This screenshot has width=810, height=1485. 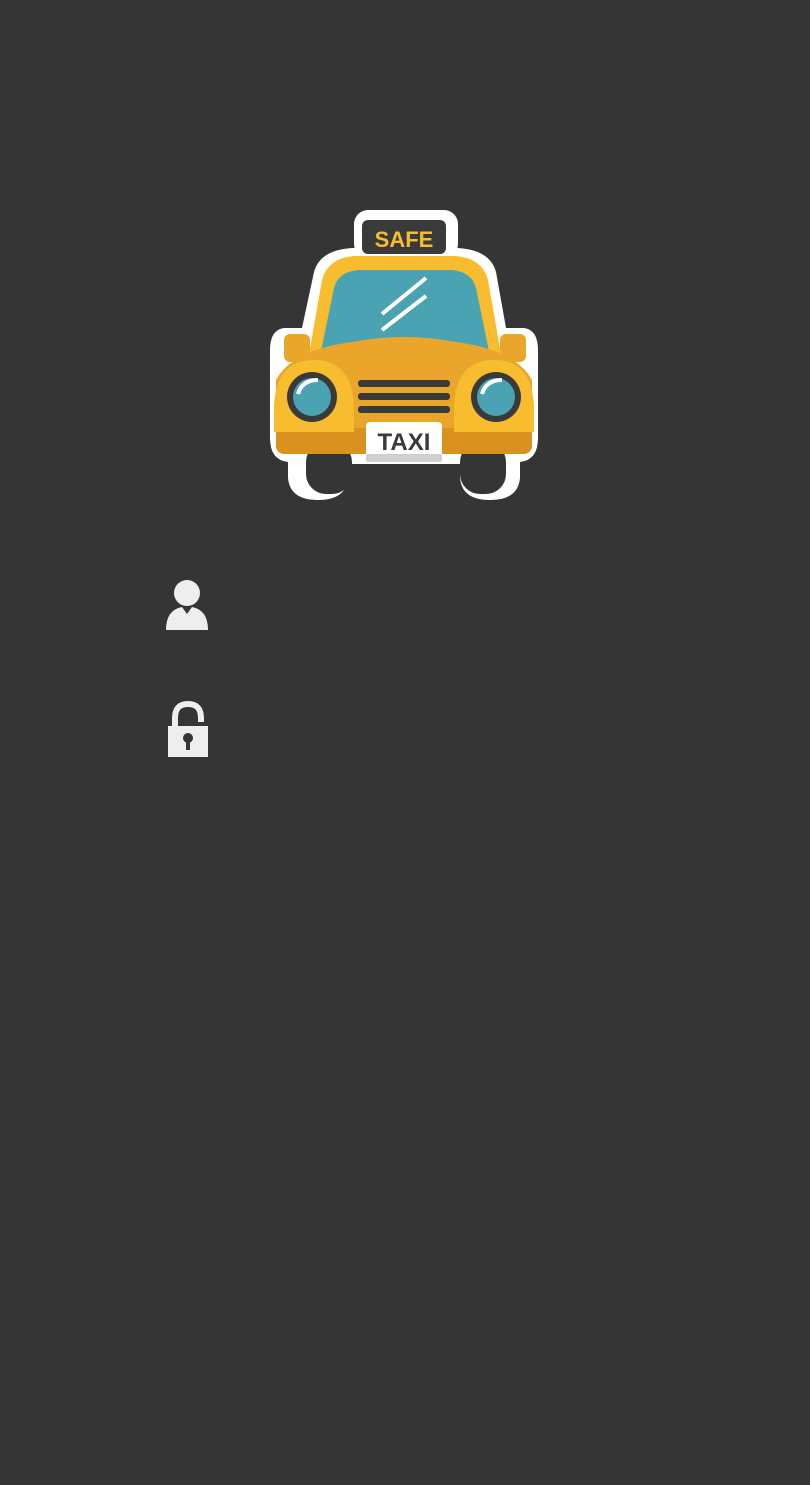 I want to click on roof-sign-text: SAFE, so click(x=404, y=239).